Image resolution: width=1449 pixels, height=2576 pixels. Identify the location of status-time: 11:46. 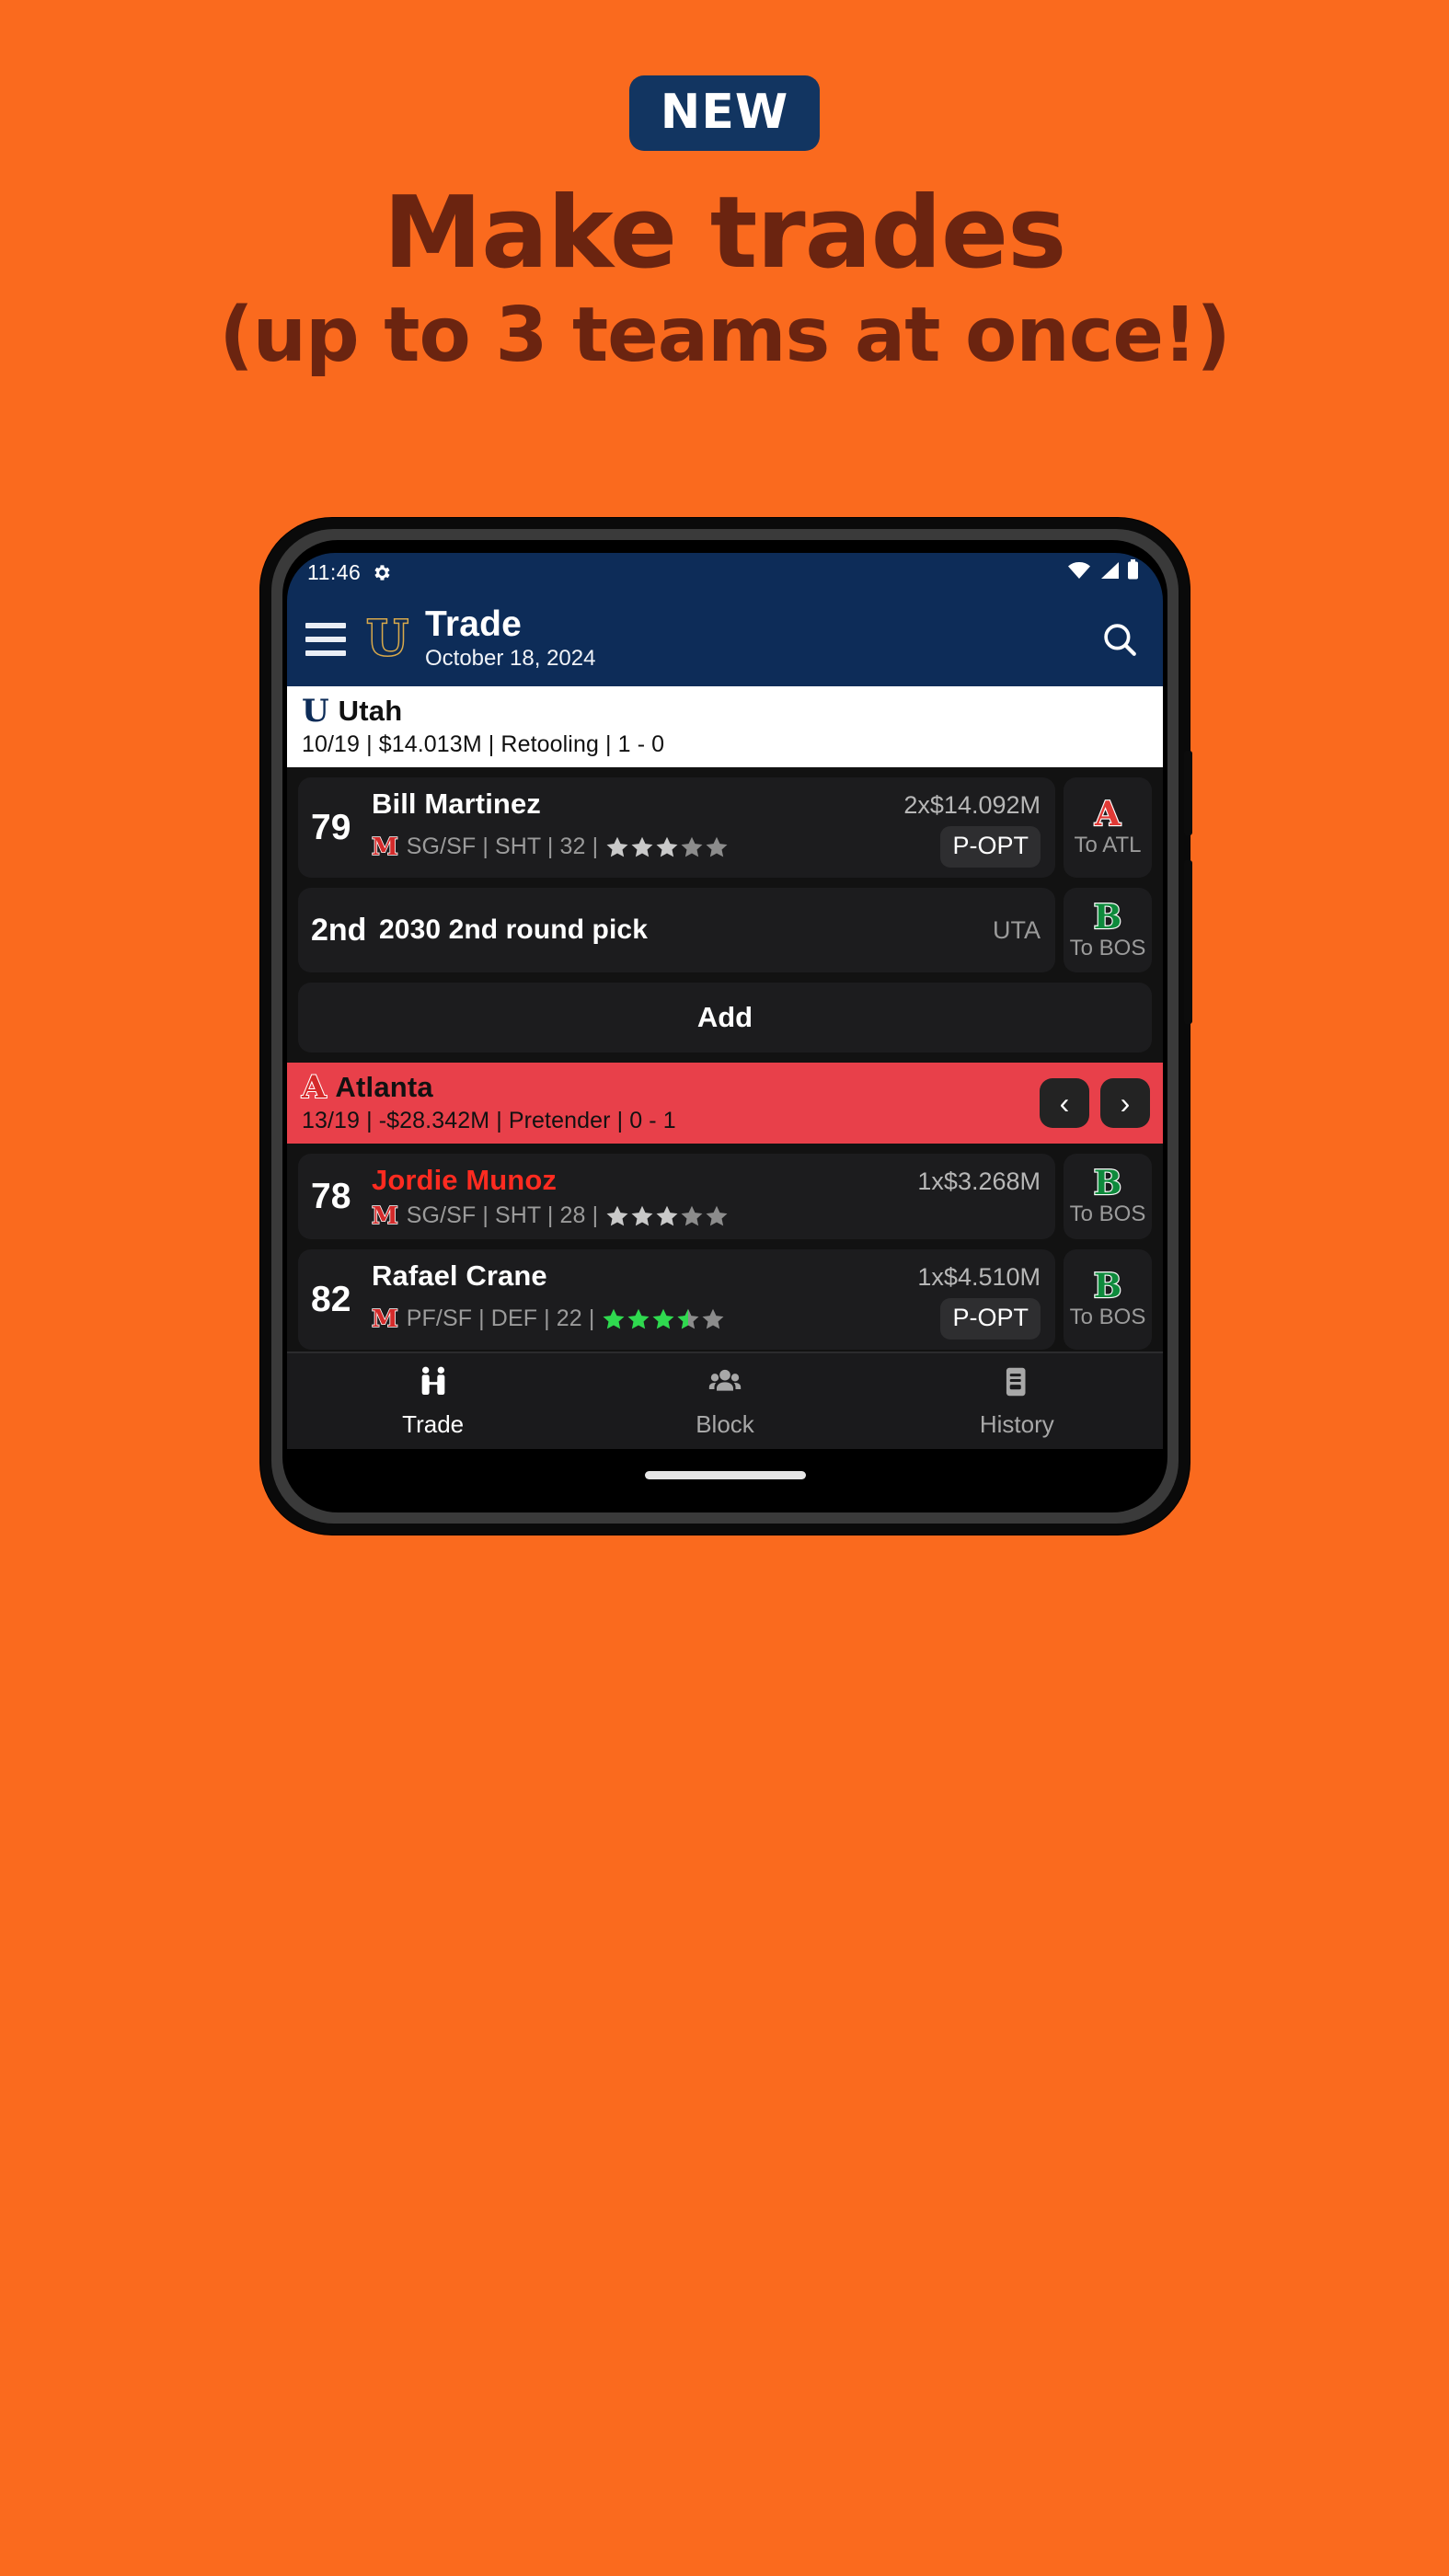
(334, 571).